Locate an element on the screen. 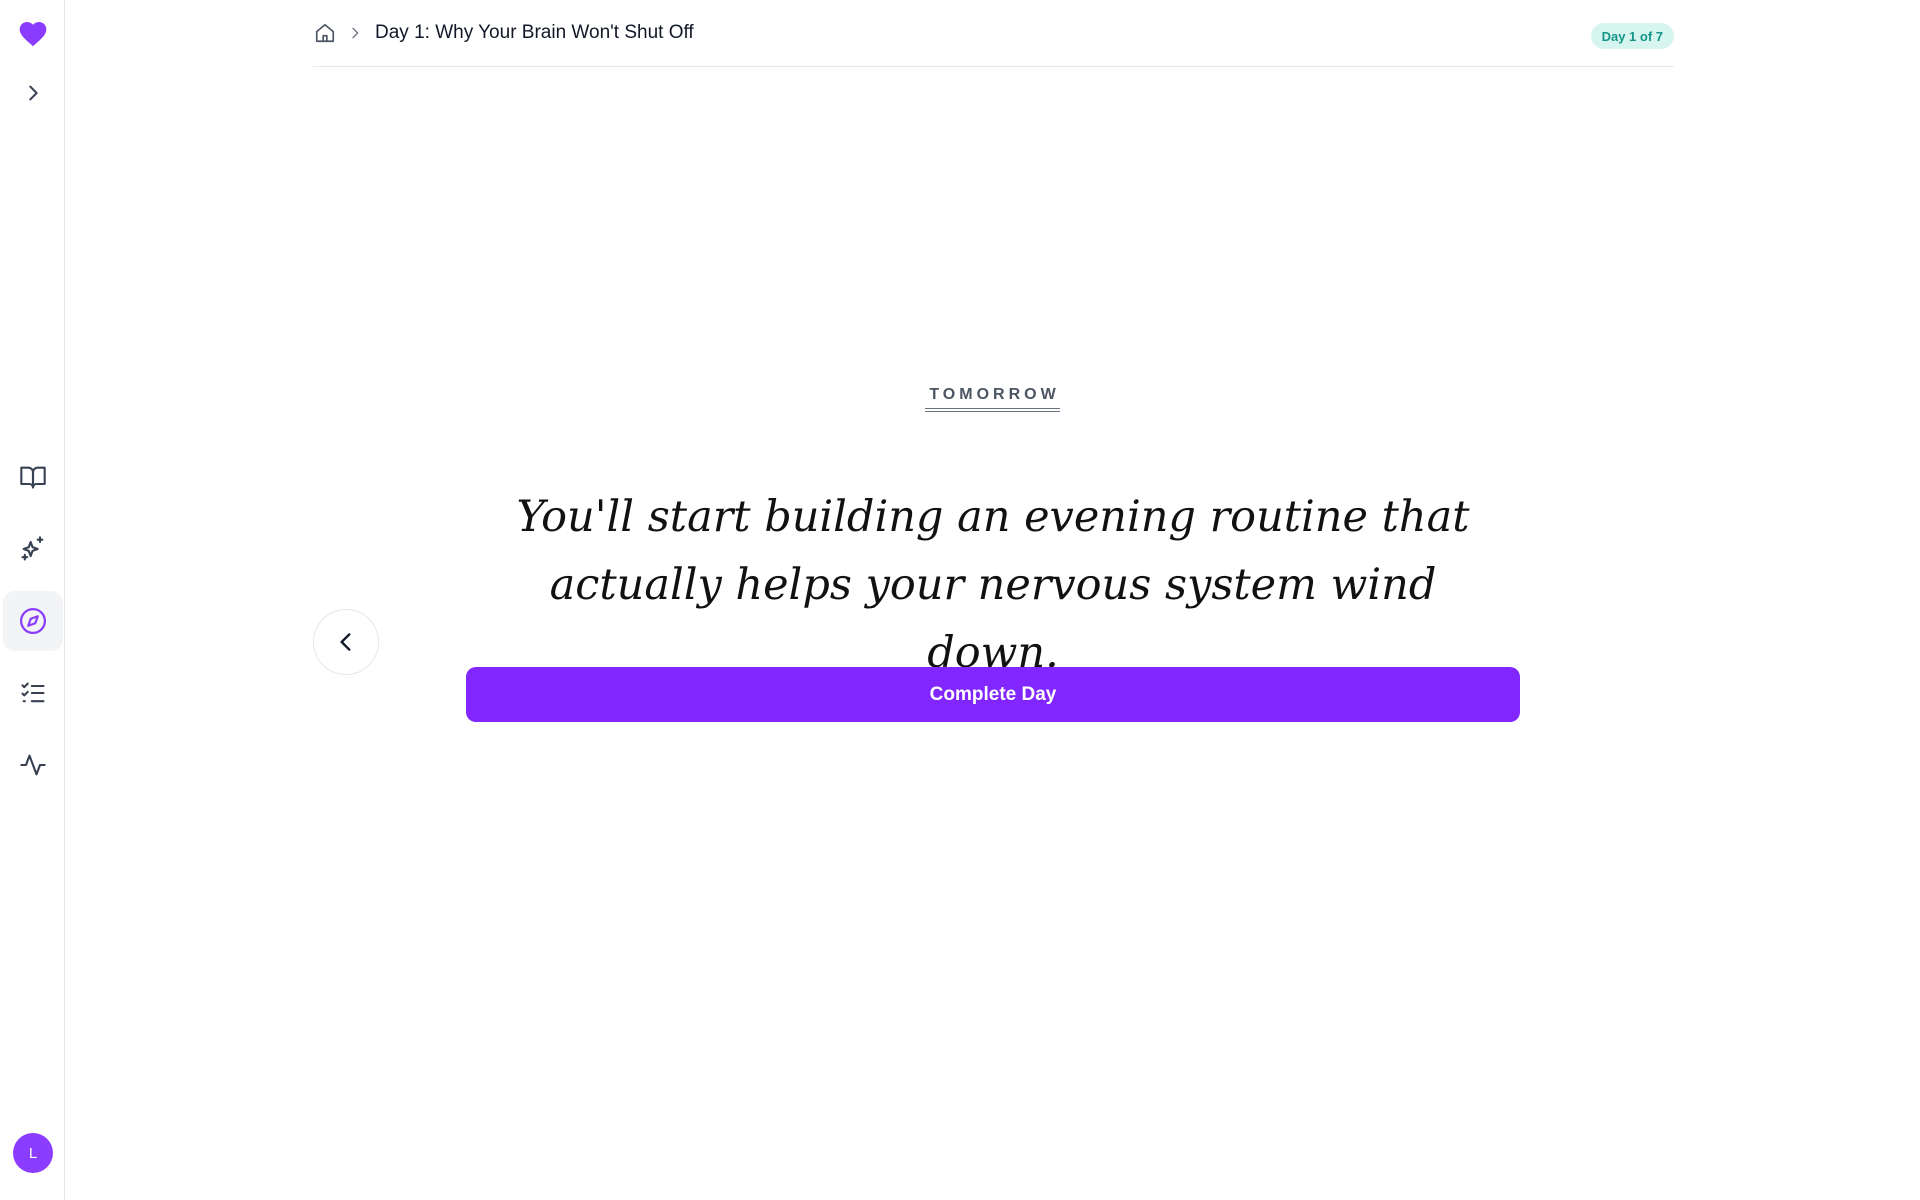  breadcrumb-separator is located at coordinates (355, 33).